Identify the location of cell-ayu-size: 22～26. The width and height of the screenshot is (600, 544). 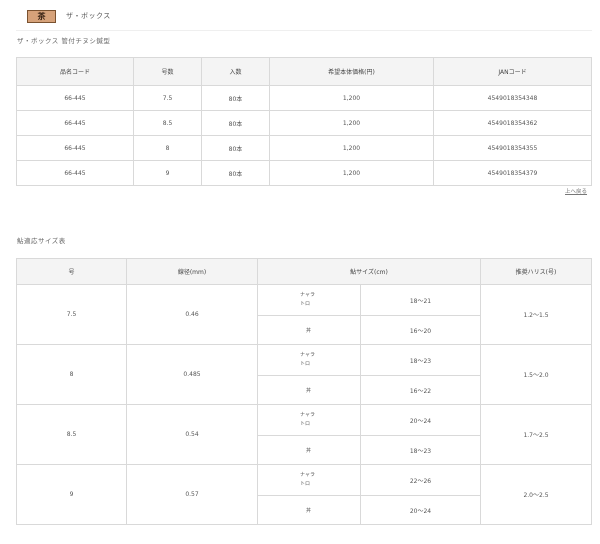
(420, 480).